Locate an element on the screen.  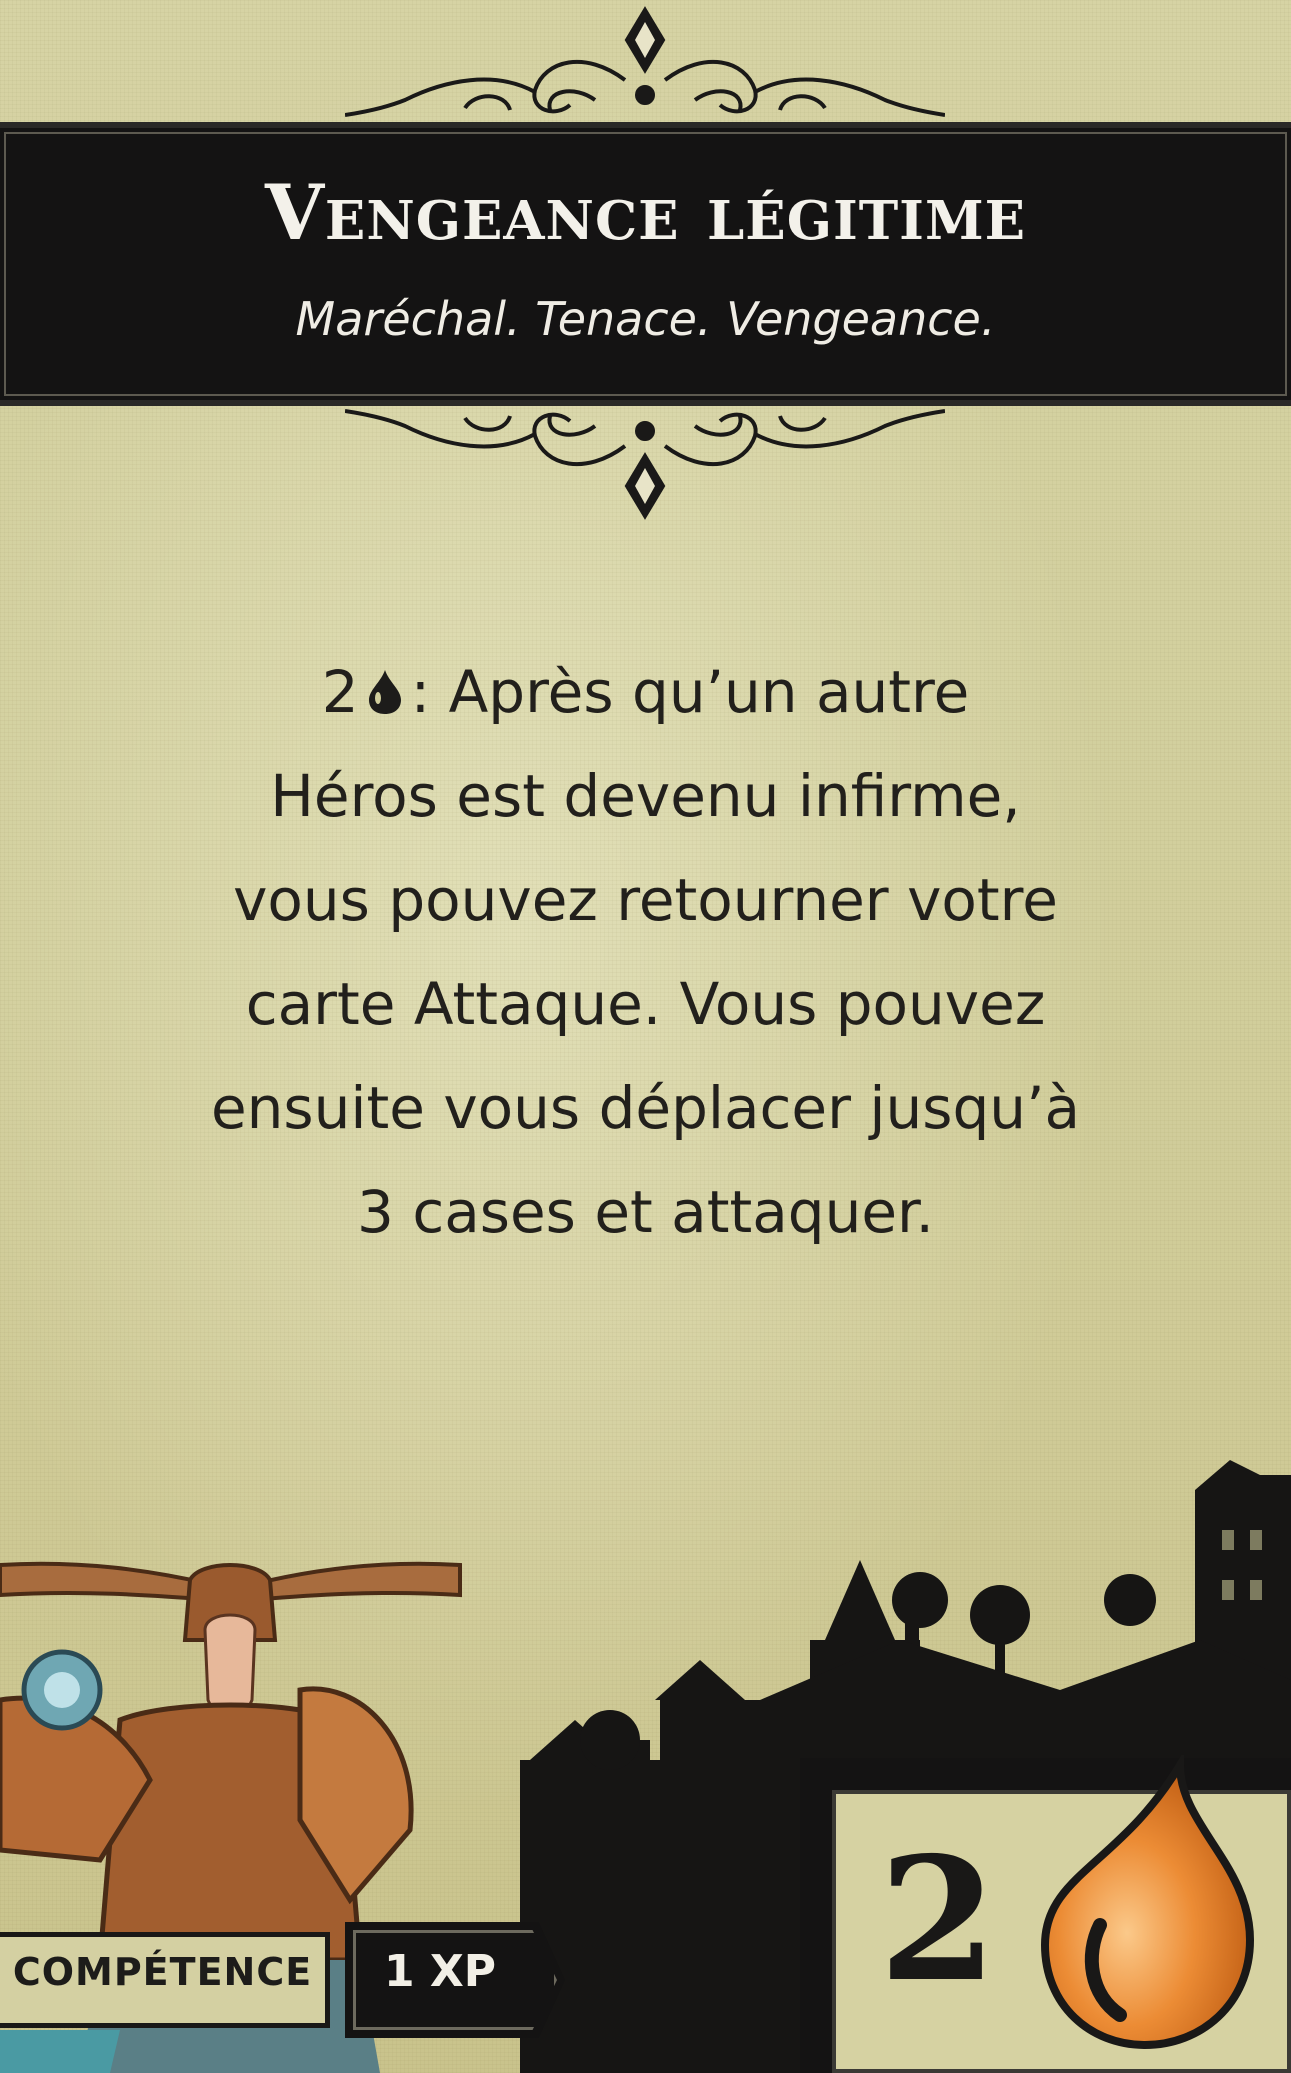
rules-line-1: 2 : Après qu’un autre is located at coordinates (646, 692).